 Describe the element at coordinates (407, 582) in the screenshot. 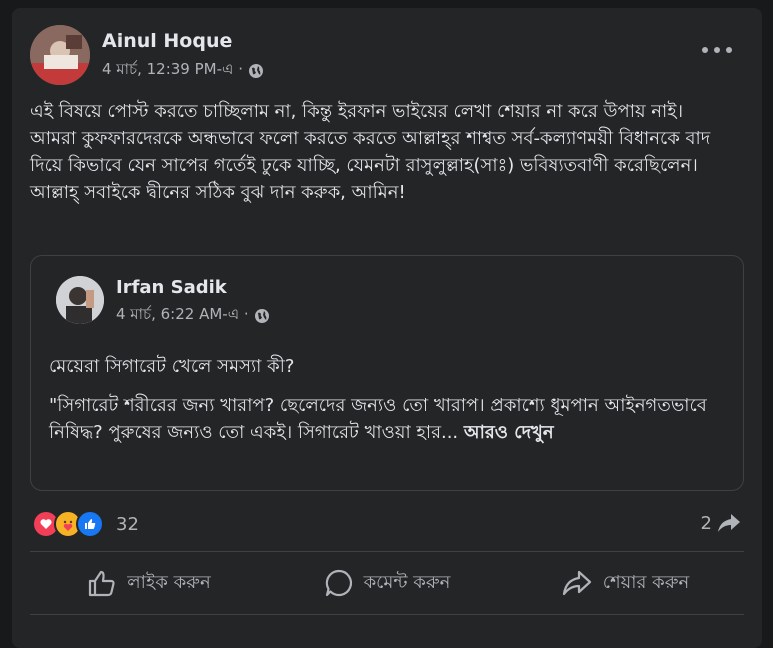

I see `comment-label: কমেন্ট করুন` at that location.